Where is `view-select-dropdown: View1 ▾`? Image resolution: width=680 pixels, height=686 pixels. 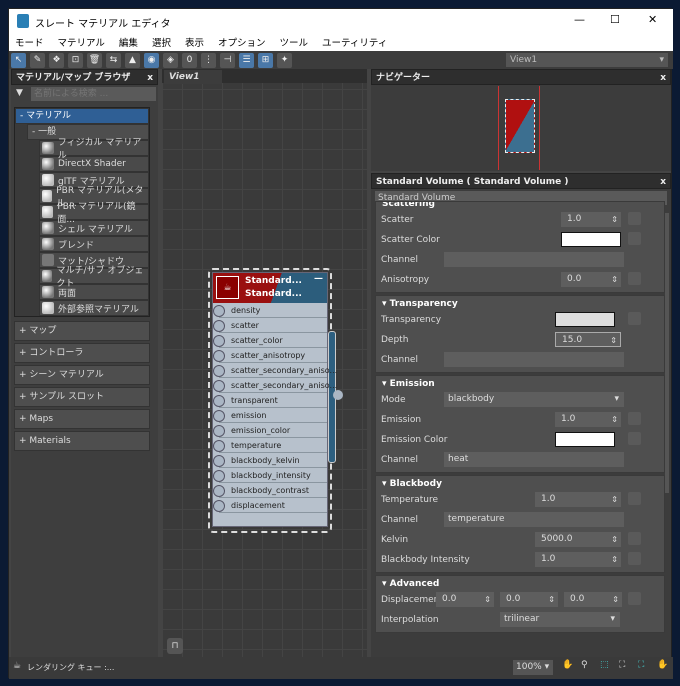
view-select-dropdown: View1 ▾ is located at coordinates (587, 60).